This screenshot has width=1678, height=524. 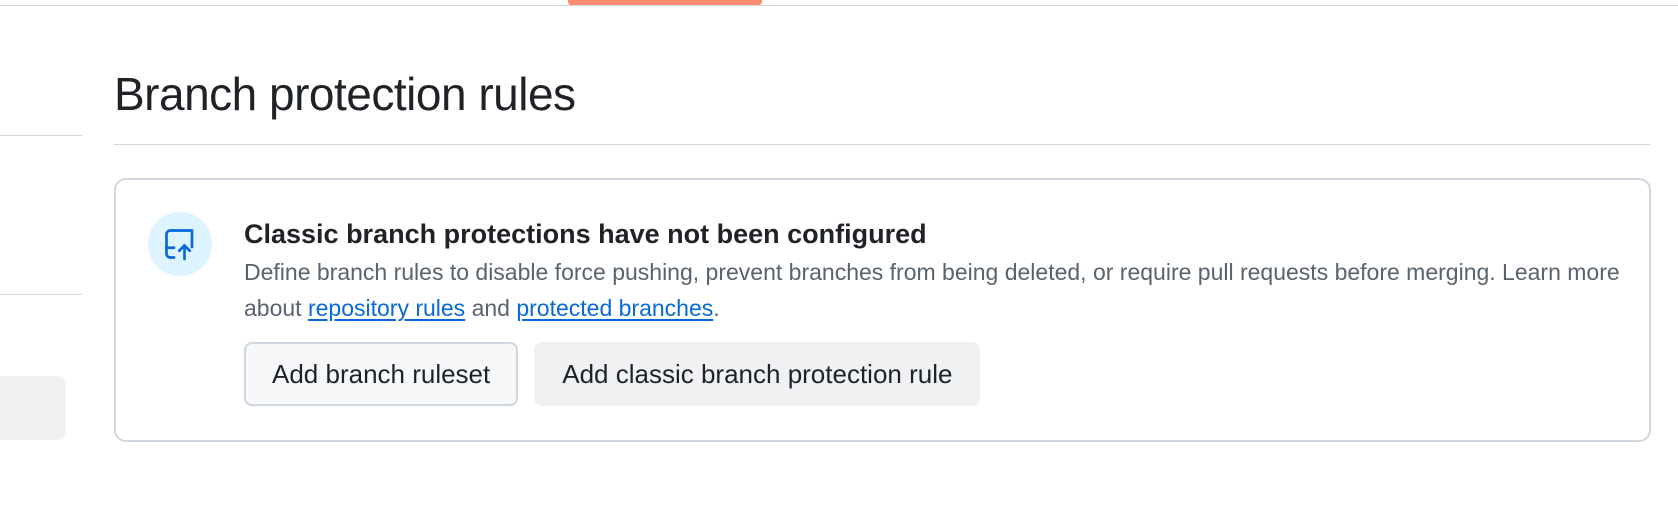 I want to click on top-nav-border, so click(x=839, y=3).